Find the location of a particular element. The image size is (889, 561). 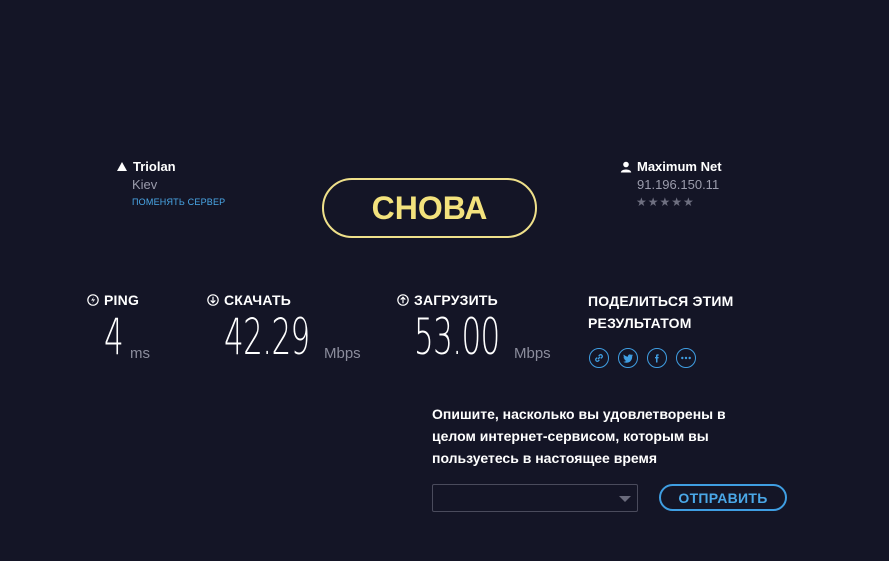

download-value: 42.29 is located at coordinates (267, 337).